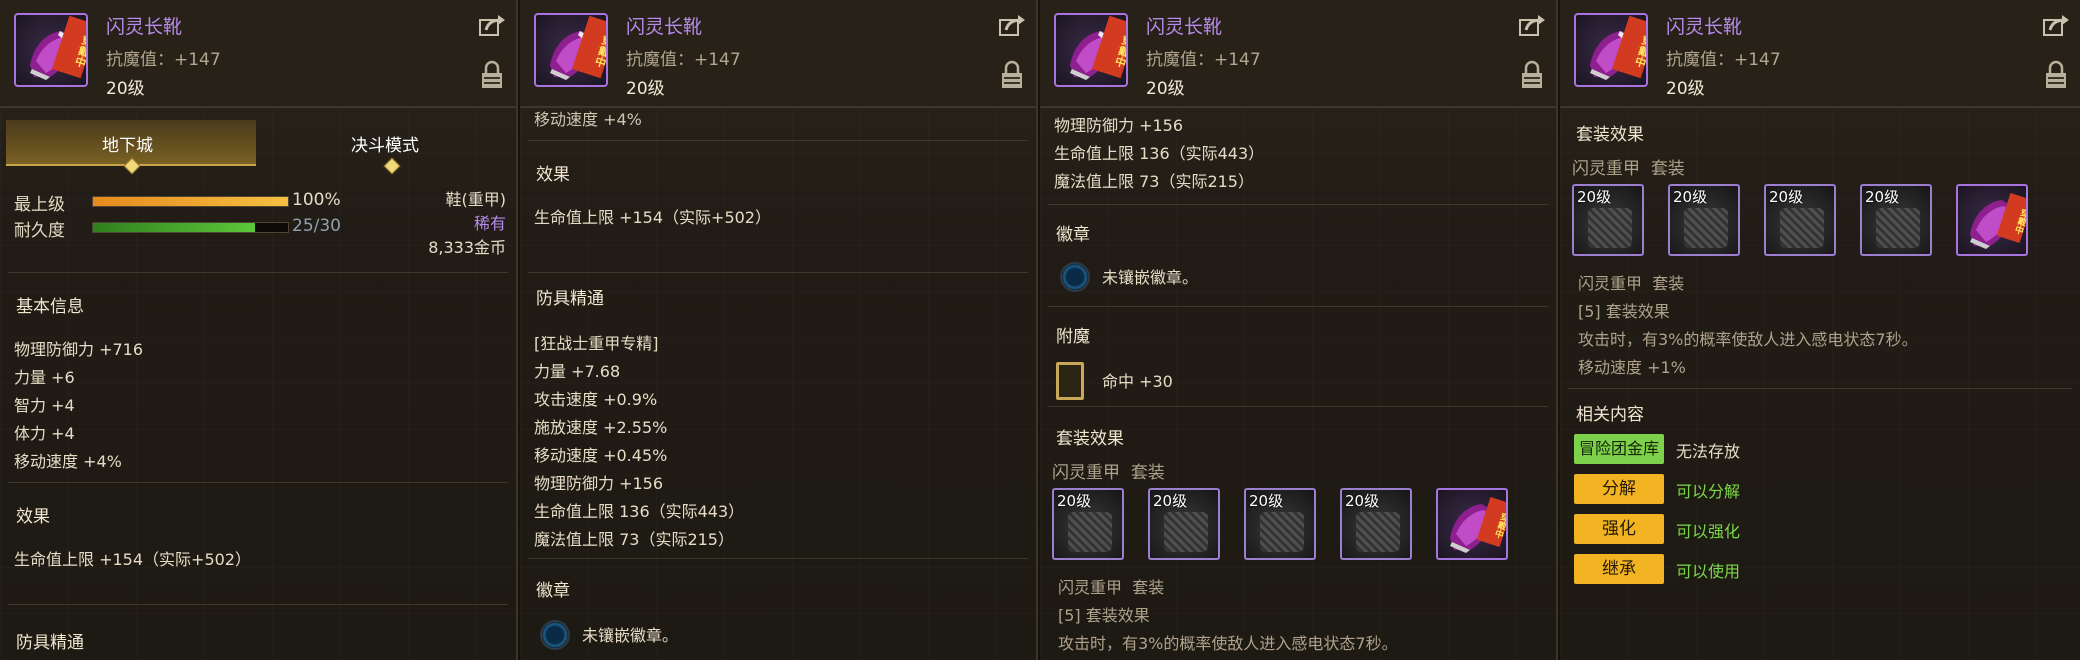 The height and width of the screenshot is (660, 2080). I want to click on item-level: 20级, so click(1165, 89).